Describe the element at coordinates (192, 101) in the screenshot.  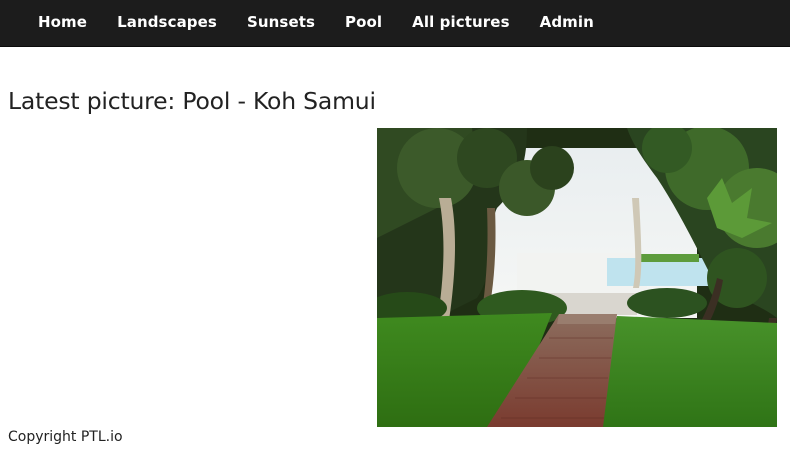
I see `page-title: Latest picture: Pool - Koh Samui` at that location.